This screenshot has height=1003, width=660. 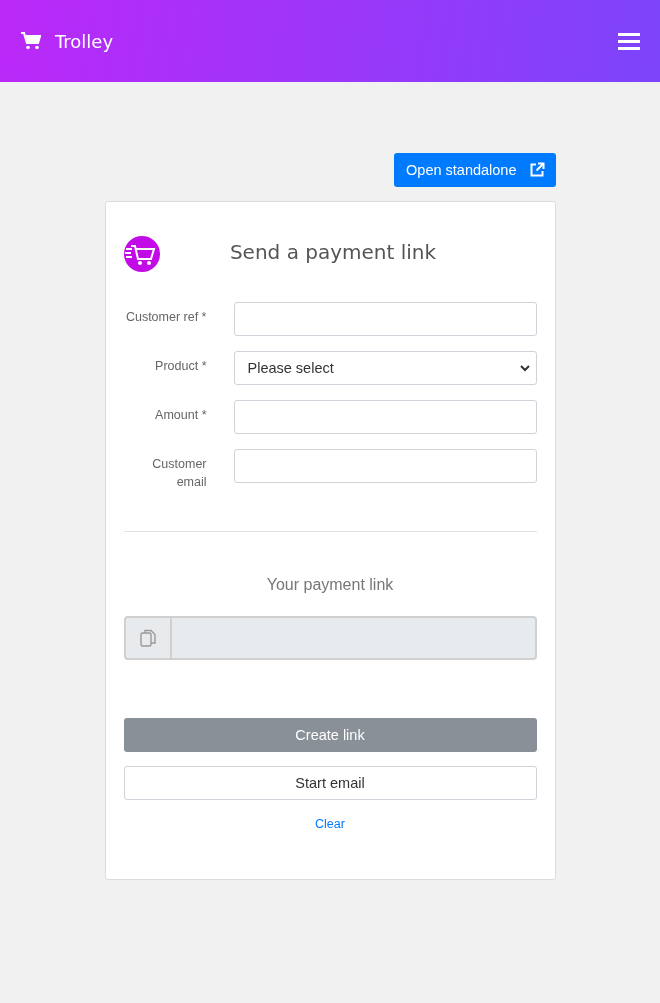 I want to click on cart-logo-icon, so click(x=141, y=254).